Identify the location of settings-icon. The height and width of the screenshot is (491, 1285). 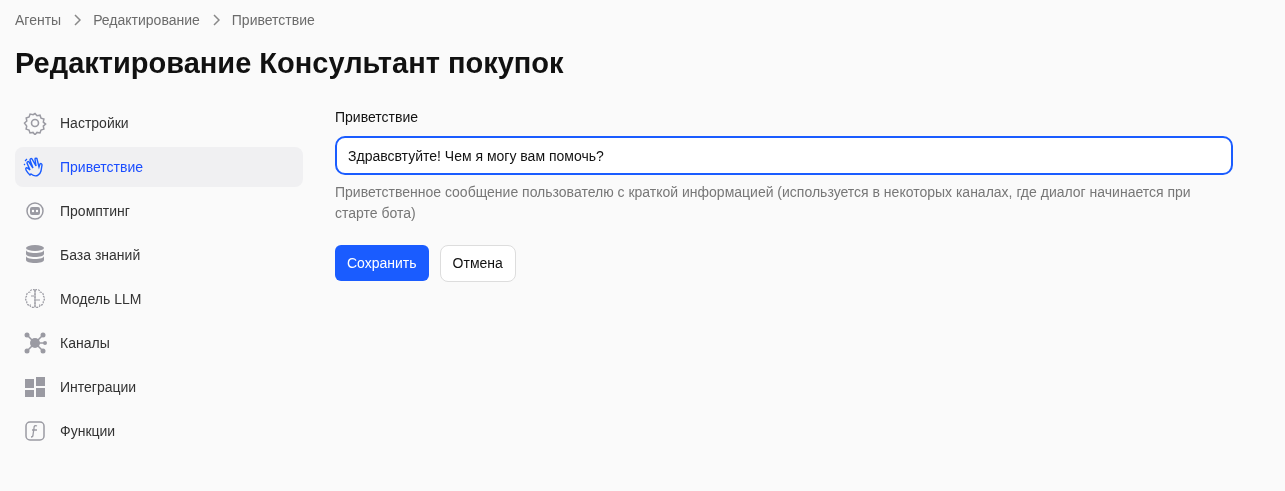
(35, 123).